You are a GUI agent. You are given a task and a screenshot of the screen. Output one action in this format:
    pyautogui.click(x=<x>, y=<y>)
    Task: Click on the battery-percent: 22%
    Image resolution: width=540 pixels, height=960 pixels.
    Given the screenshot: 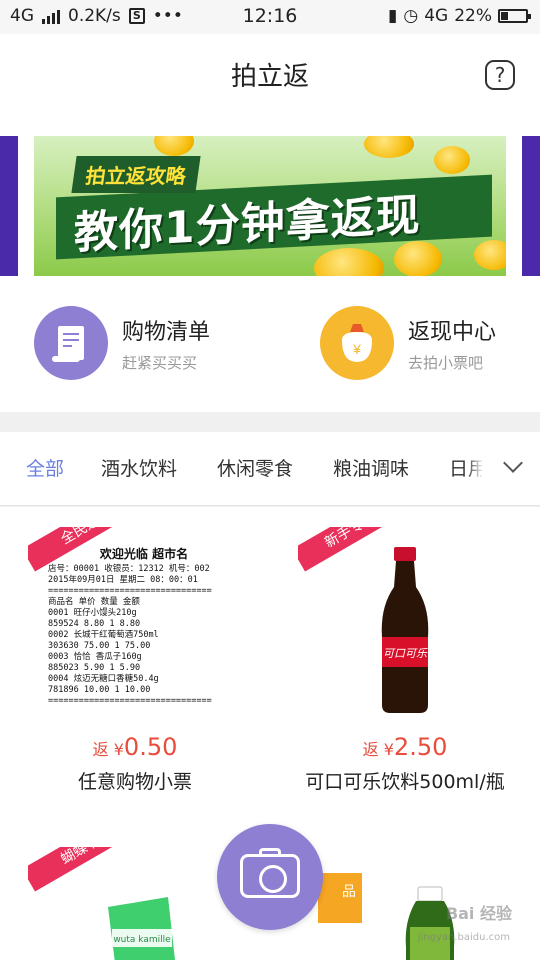 What is the action you would take?
    pyautogui.click(x=473, y=16)
    